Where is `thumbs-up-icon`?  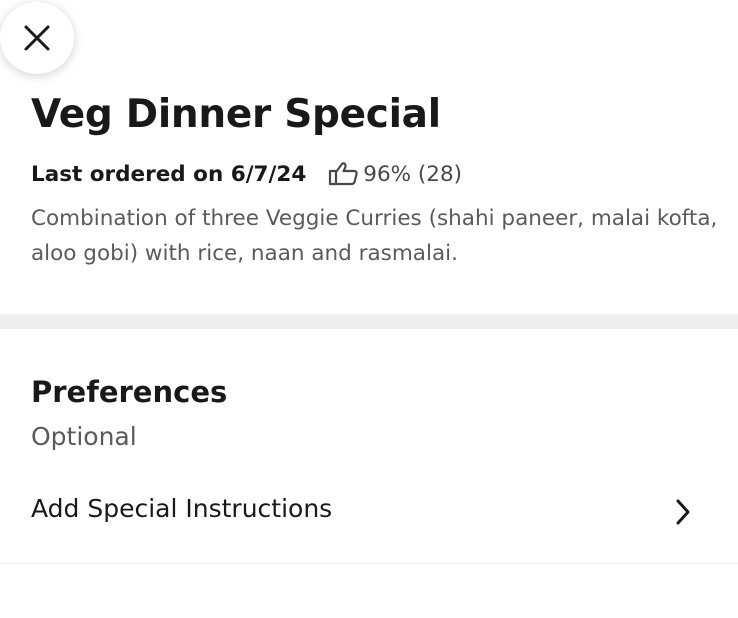 thumbs-up-icon is located at coordinates (343, 174).